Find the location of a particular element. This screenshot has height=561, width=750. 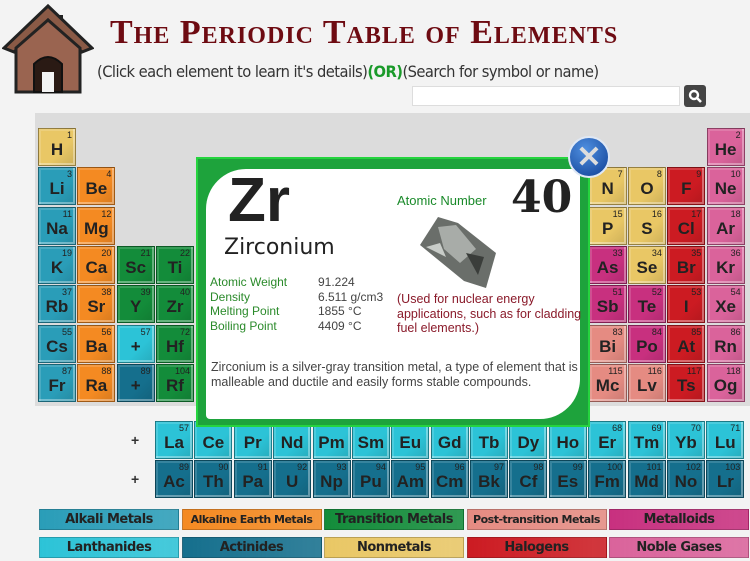

element-sb: 51 Sb is located at coordinates (607, 304).